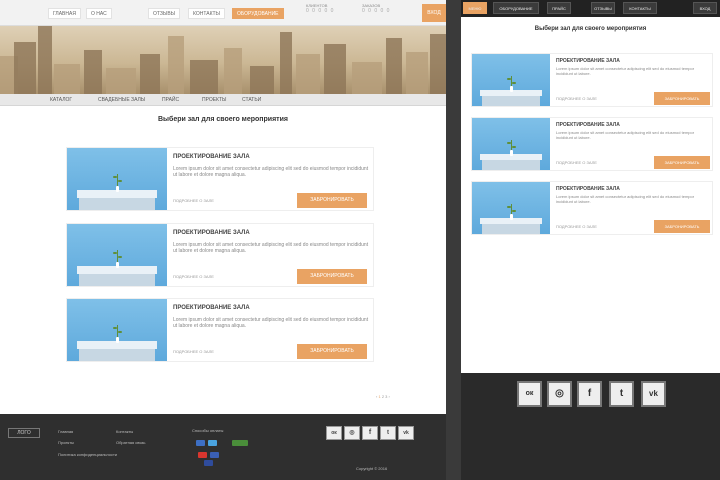 Image resolution: width=720 pixels, height=480 pixels. What do you see at coordinates (214, 455) in the screenshot?
I see `maestro-icon` at bounding box center [214, 455].